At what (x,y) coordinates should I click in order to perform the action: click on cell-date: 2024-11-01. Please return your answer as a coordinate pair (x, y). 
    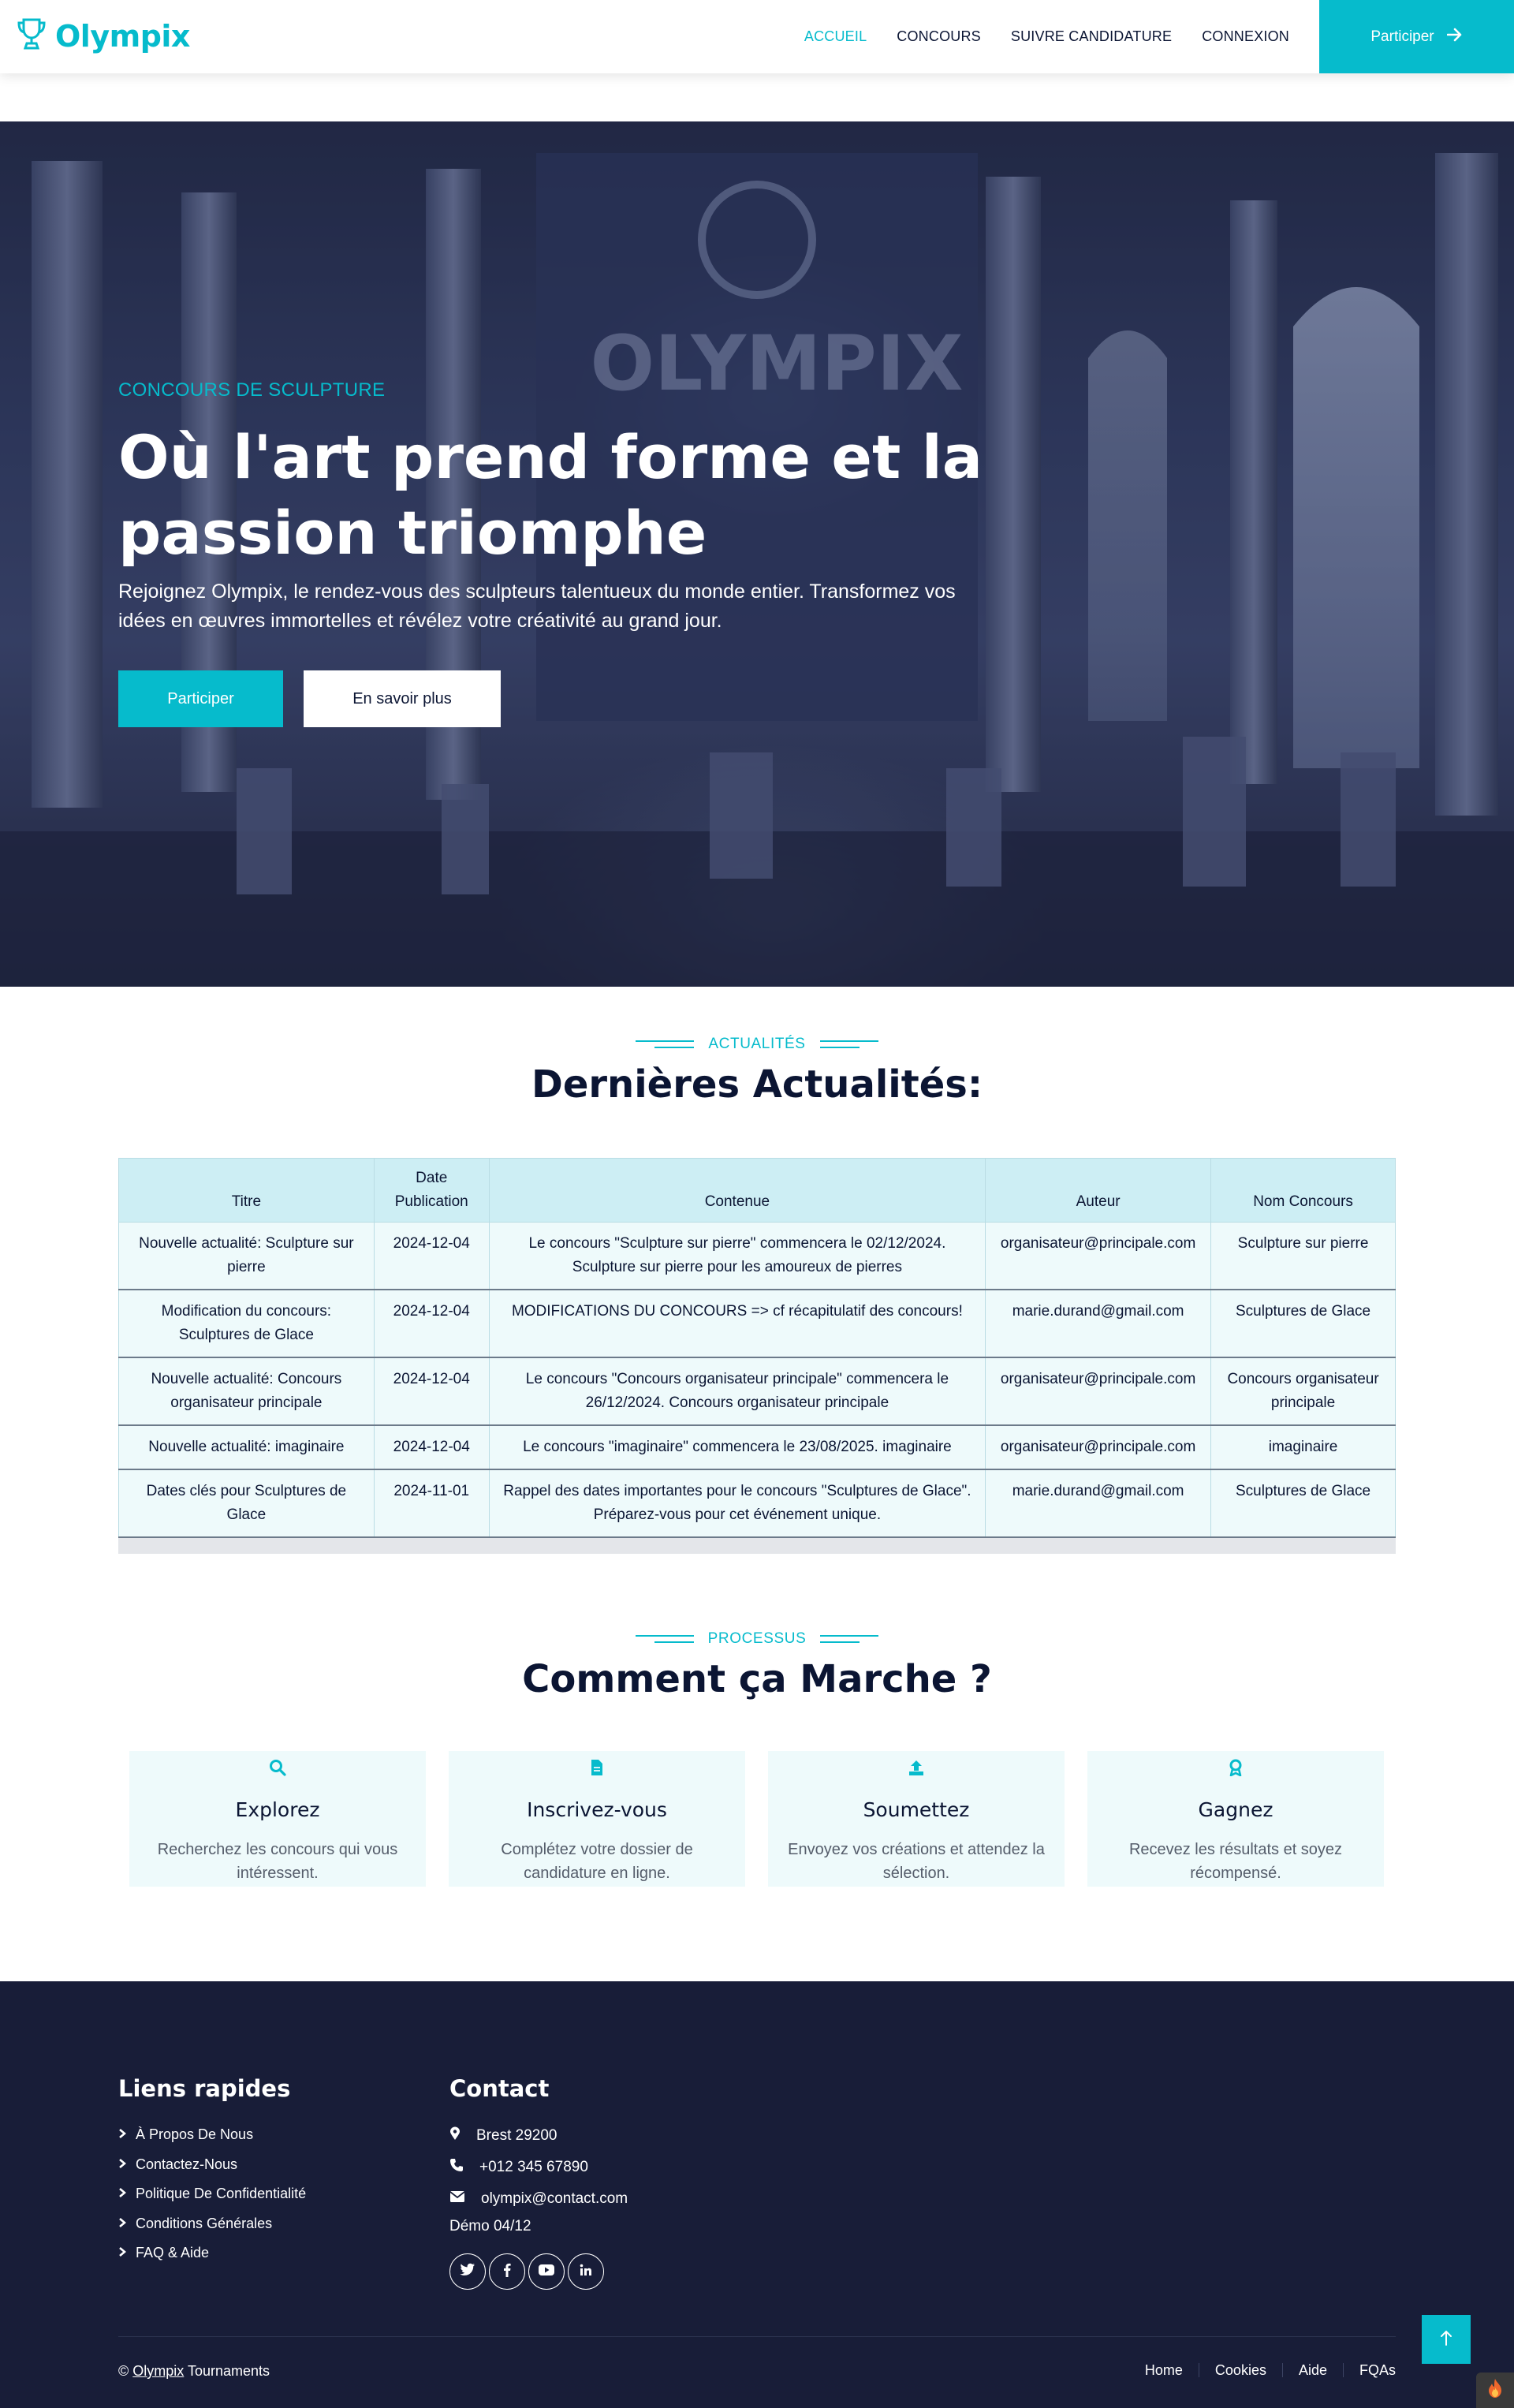
    Looking at the image, I should click on (431, 1503).